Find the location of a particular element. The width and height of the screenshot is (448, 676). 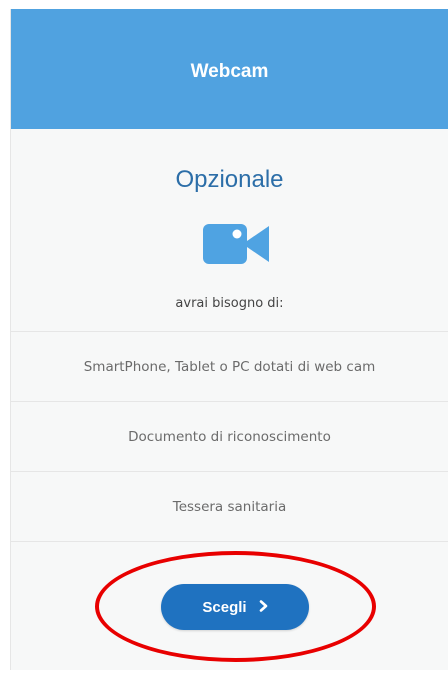

needs-label: avrai bisogno di: is located at coordinates (229, 303).